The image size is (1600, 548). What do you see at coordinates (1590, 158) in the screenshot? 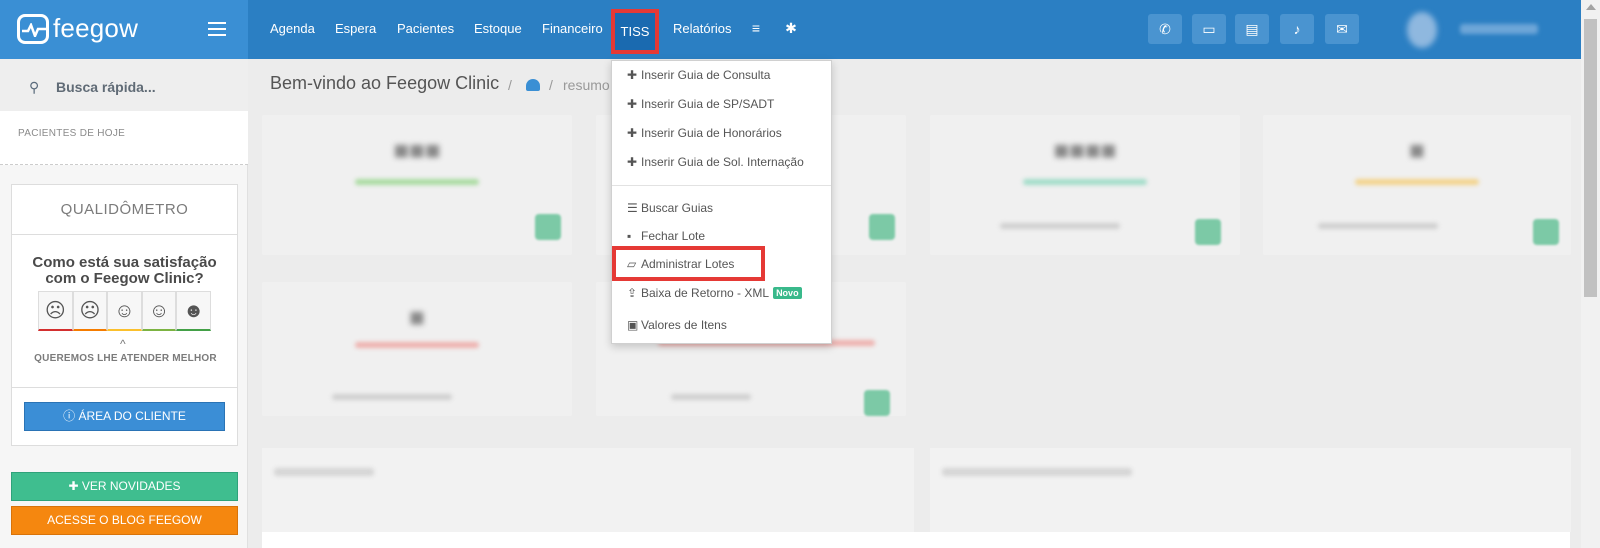
I see `scrollbar-thumb` at bounding box center [1590, 158].